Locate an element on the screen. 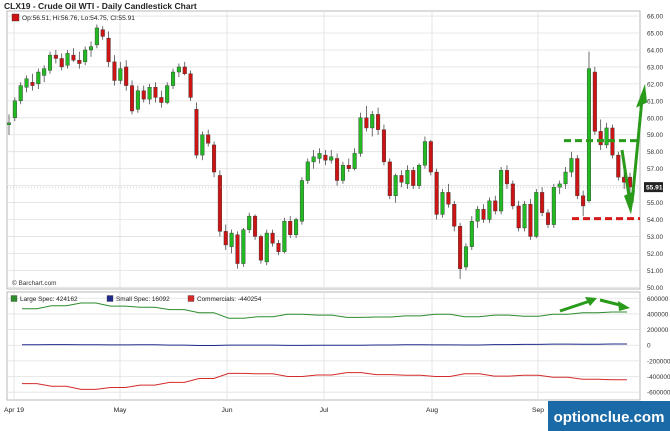 The image size is (670, 431). x-tick-label: Aug is located at coordinates (432, 410).